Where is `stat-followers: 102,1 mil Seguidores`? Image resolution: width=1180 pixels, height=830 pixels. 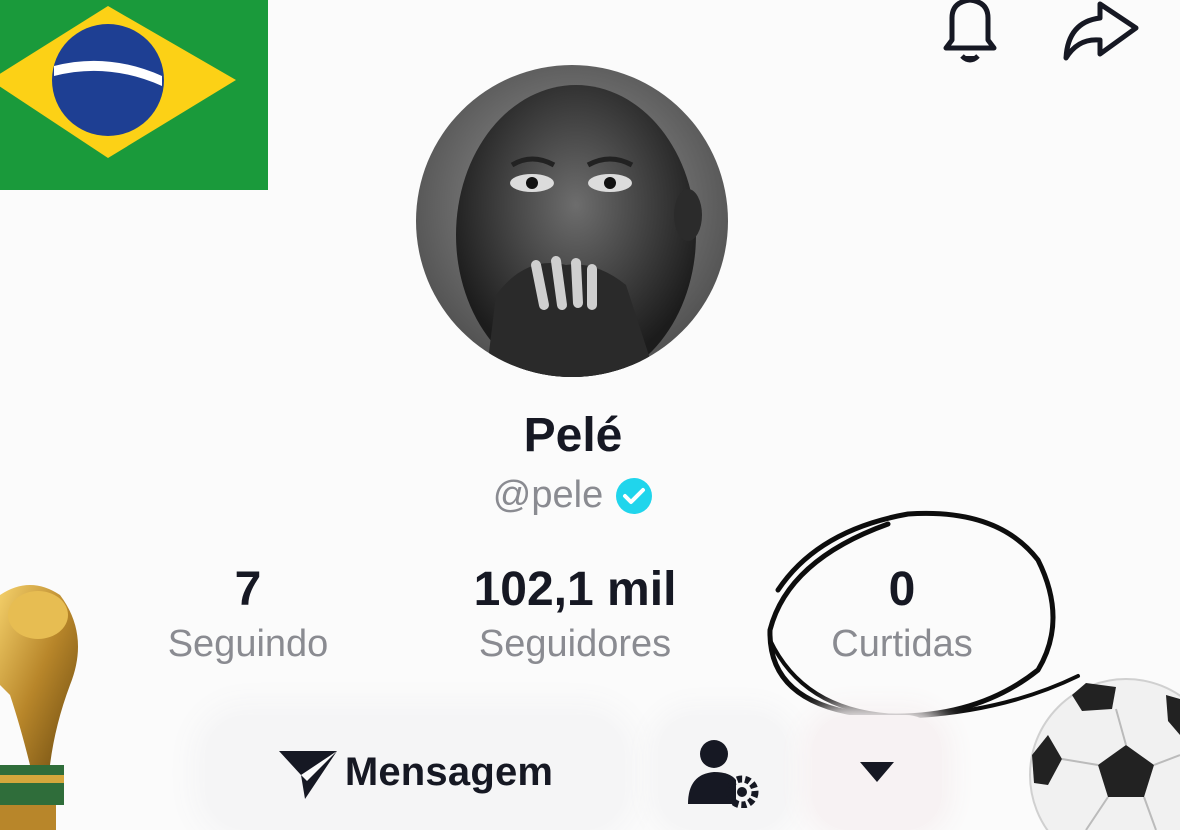
stat-followers: 102,1 mil Seguidores is located at coordinates (575, 615).